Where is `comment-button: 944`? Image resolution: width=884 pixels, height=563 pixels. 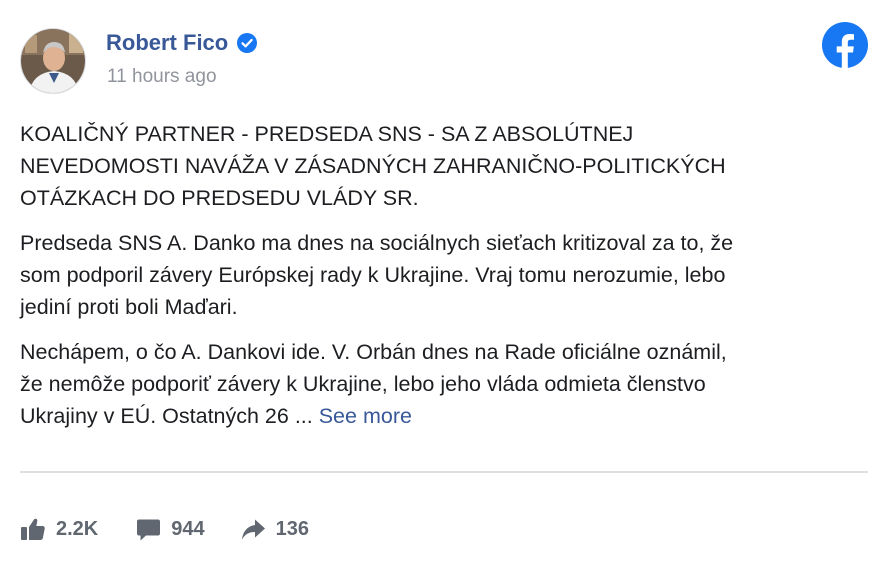
comment-button: 944 is located at coordinates (170, 529).